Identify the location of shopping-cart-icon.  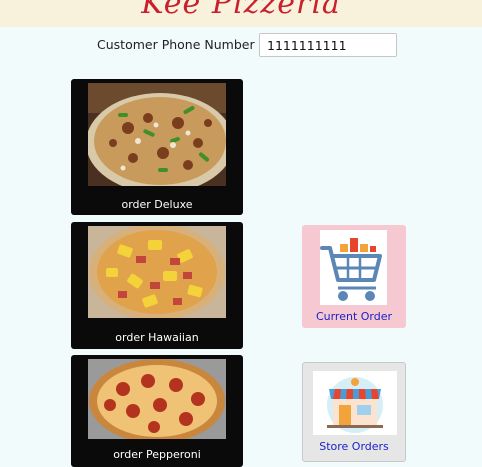
(353, 267).